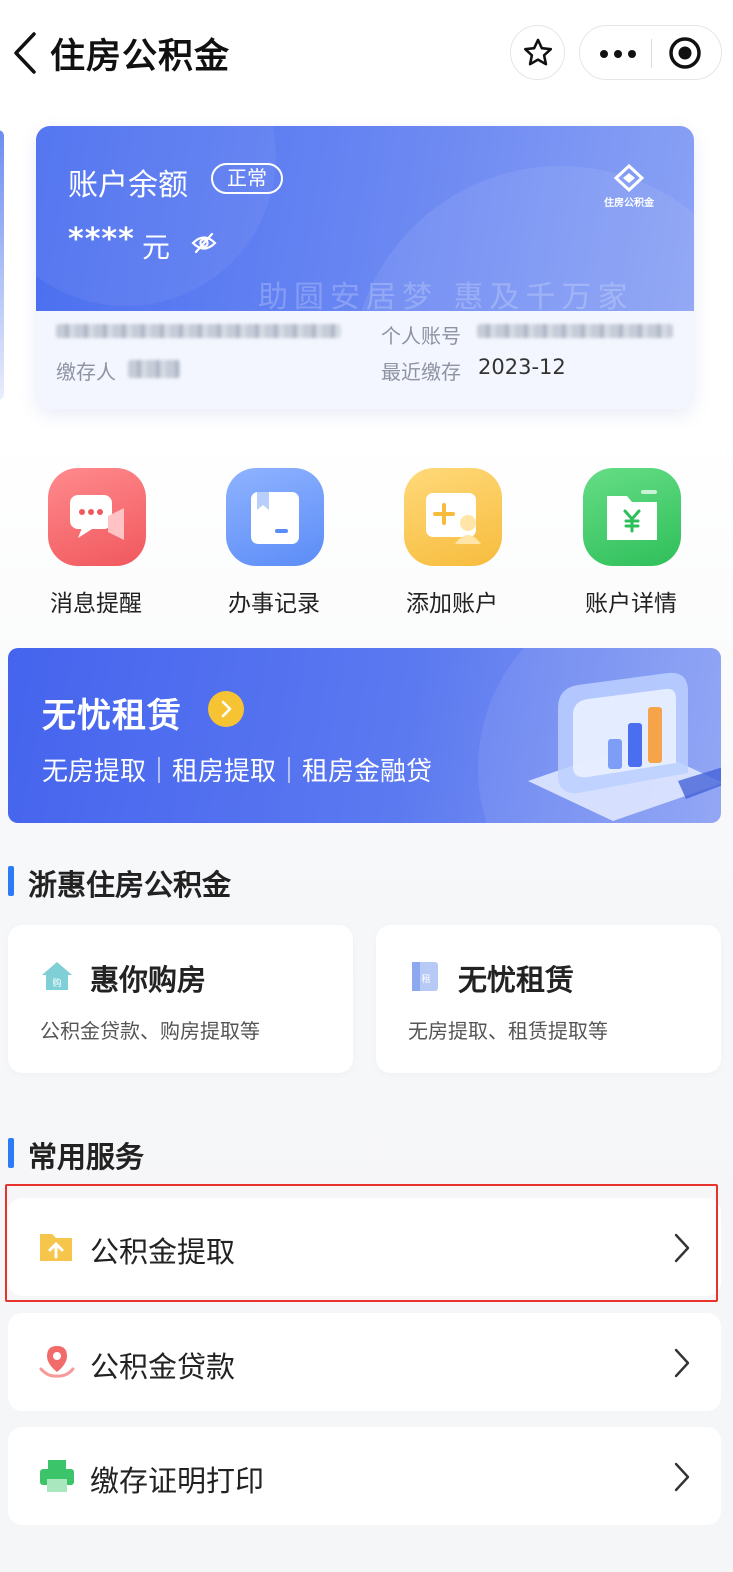  Describe the element at coordinates (226, 709) in the screenshot. I see `banner-arrow-icon` at that location.